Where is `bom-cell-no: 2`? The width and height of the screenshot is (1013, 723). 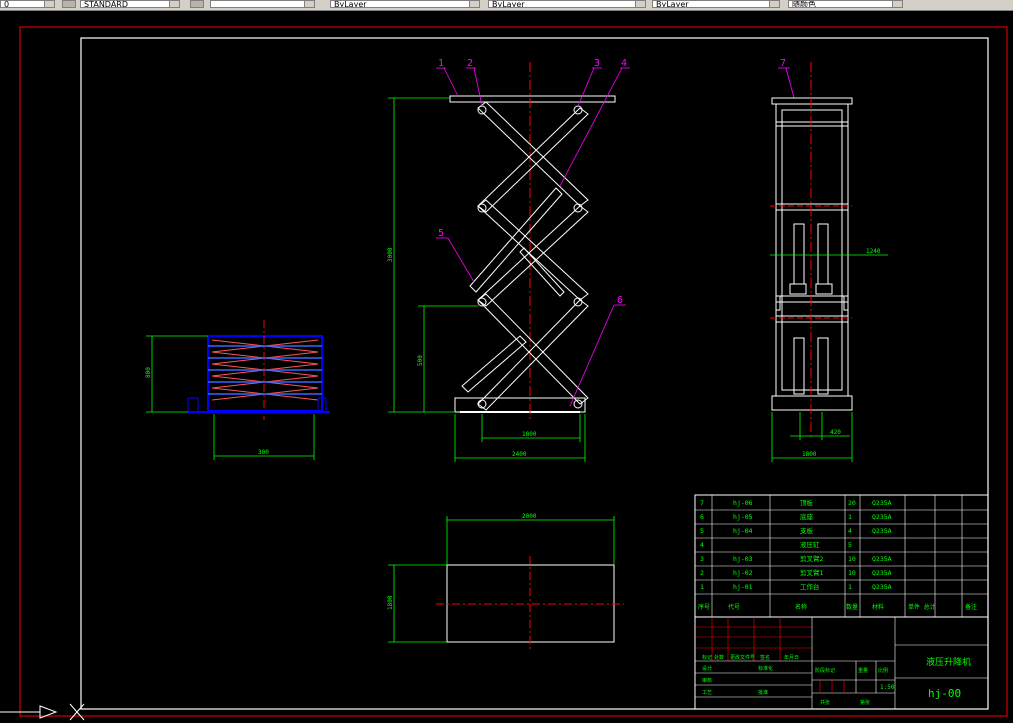 bom-cell-no: 2 is located at coordinates (702, 573).